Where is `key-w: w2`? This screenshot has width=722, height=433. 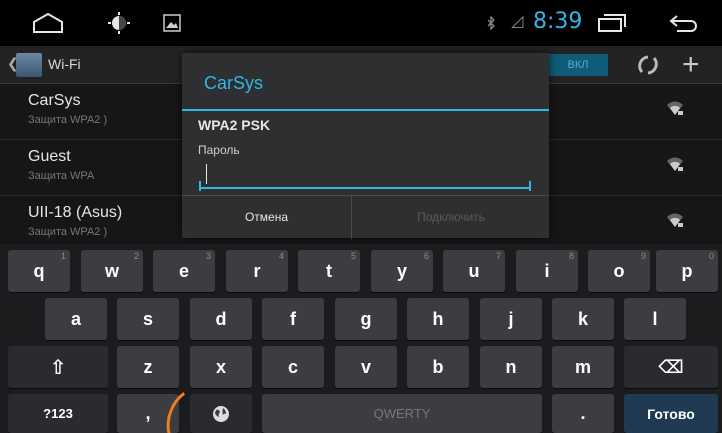 key-w: w2 is located at coordinates (112, 271).